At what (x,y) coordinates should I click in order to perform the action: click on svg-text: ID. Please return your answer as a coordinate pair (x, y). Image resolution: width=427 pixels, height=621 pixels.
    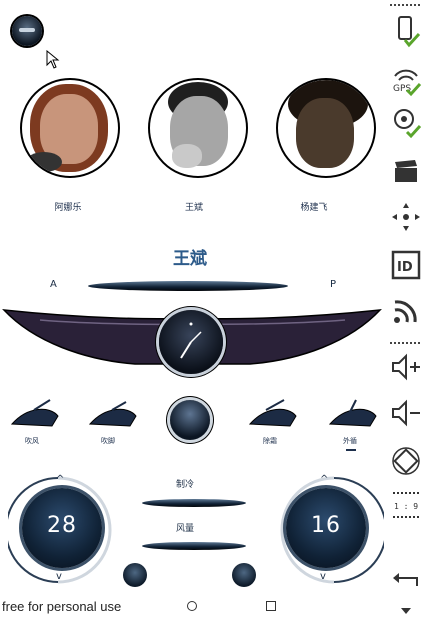
    Looking at the image, I should click on (405, 267).